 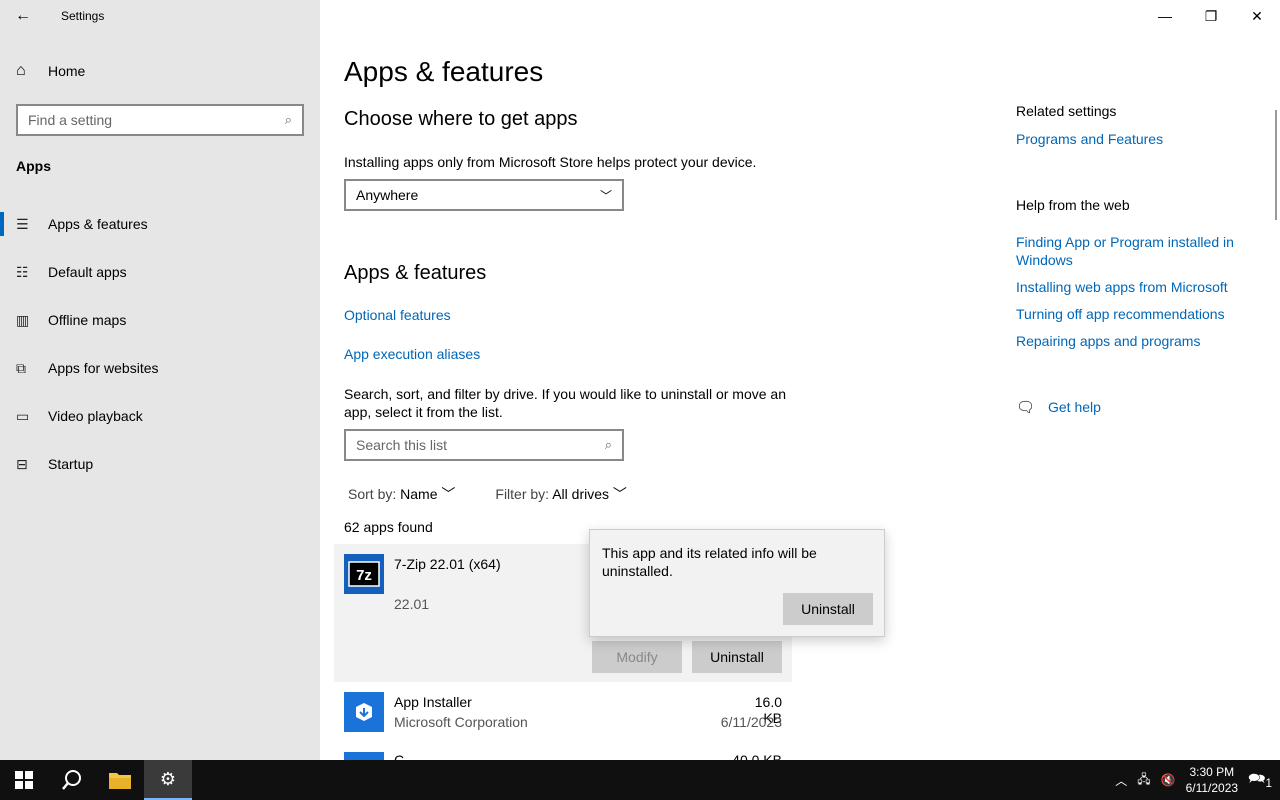 What do you see at coordinates (637, 657) in the screenshot?
I see `modify-button: Modify` at bounding box center [637, 657].